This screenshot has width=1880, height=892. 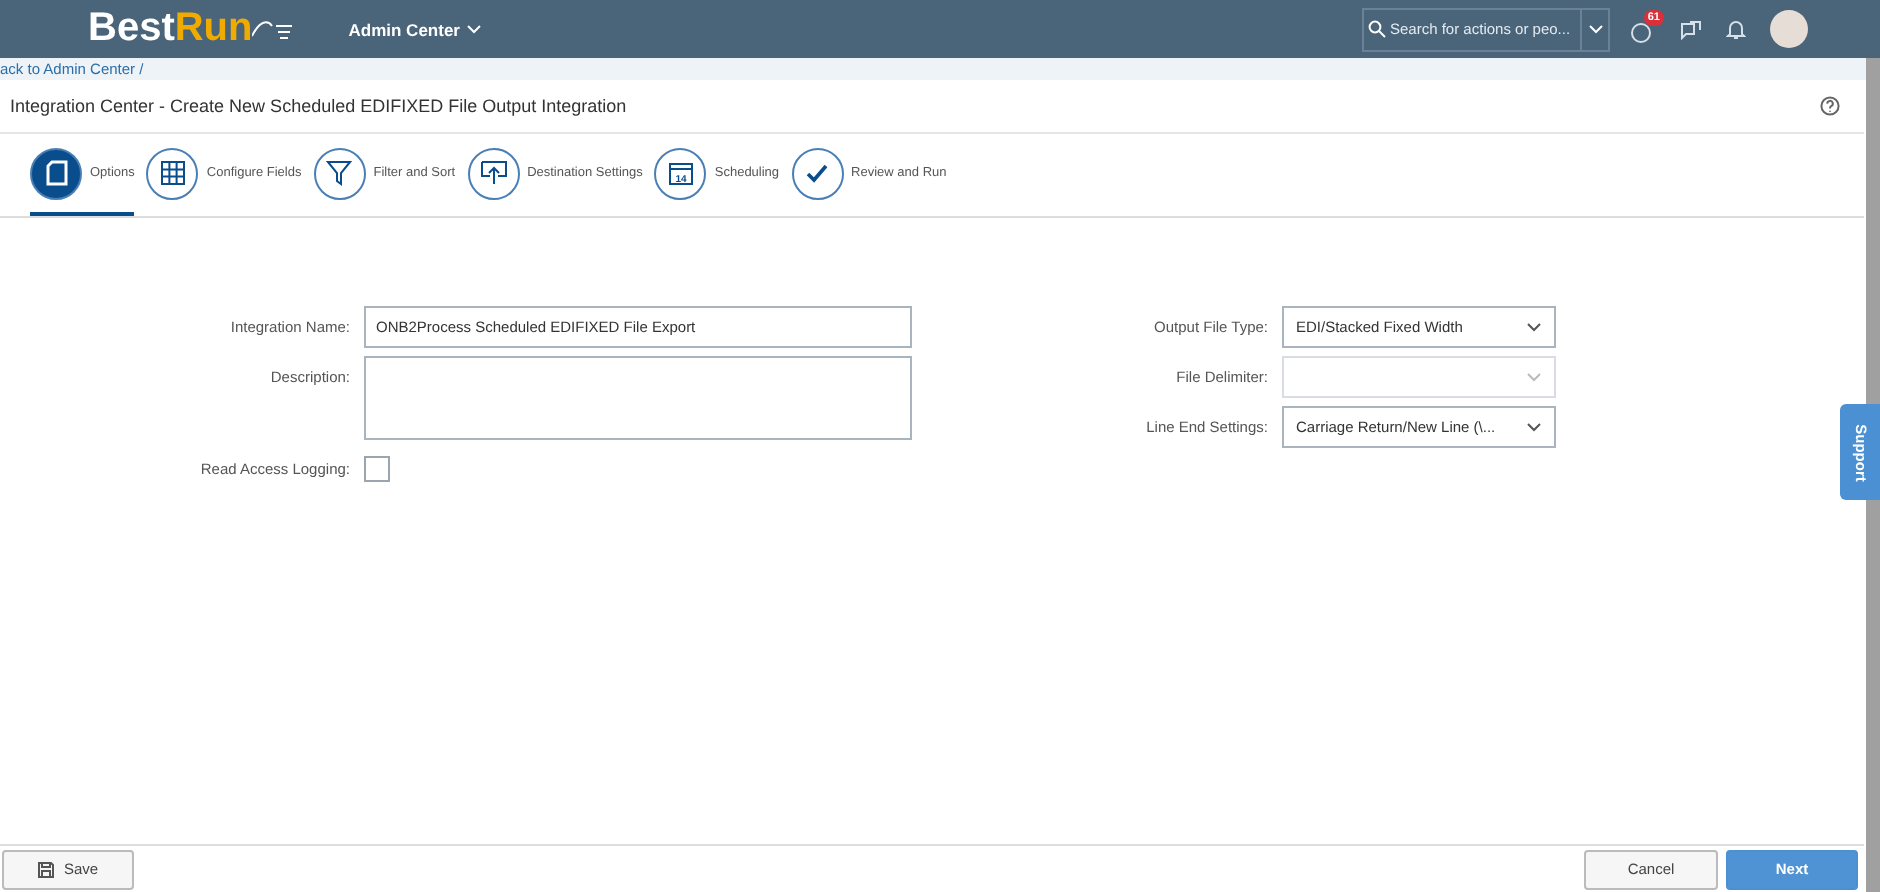 What do you see at coordinates (1377, 28) in the screenshot?
I see `search-icon` at bounding box center [1377, 28].